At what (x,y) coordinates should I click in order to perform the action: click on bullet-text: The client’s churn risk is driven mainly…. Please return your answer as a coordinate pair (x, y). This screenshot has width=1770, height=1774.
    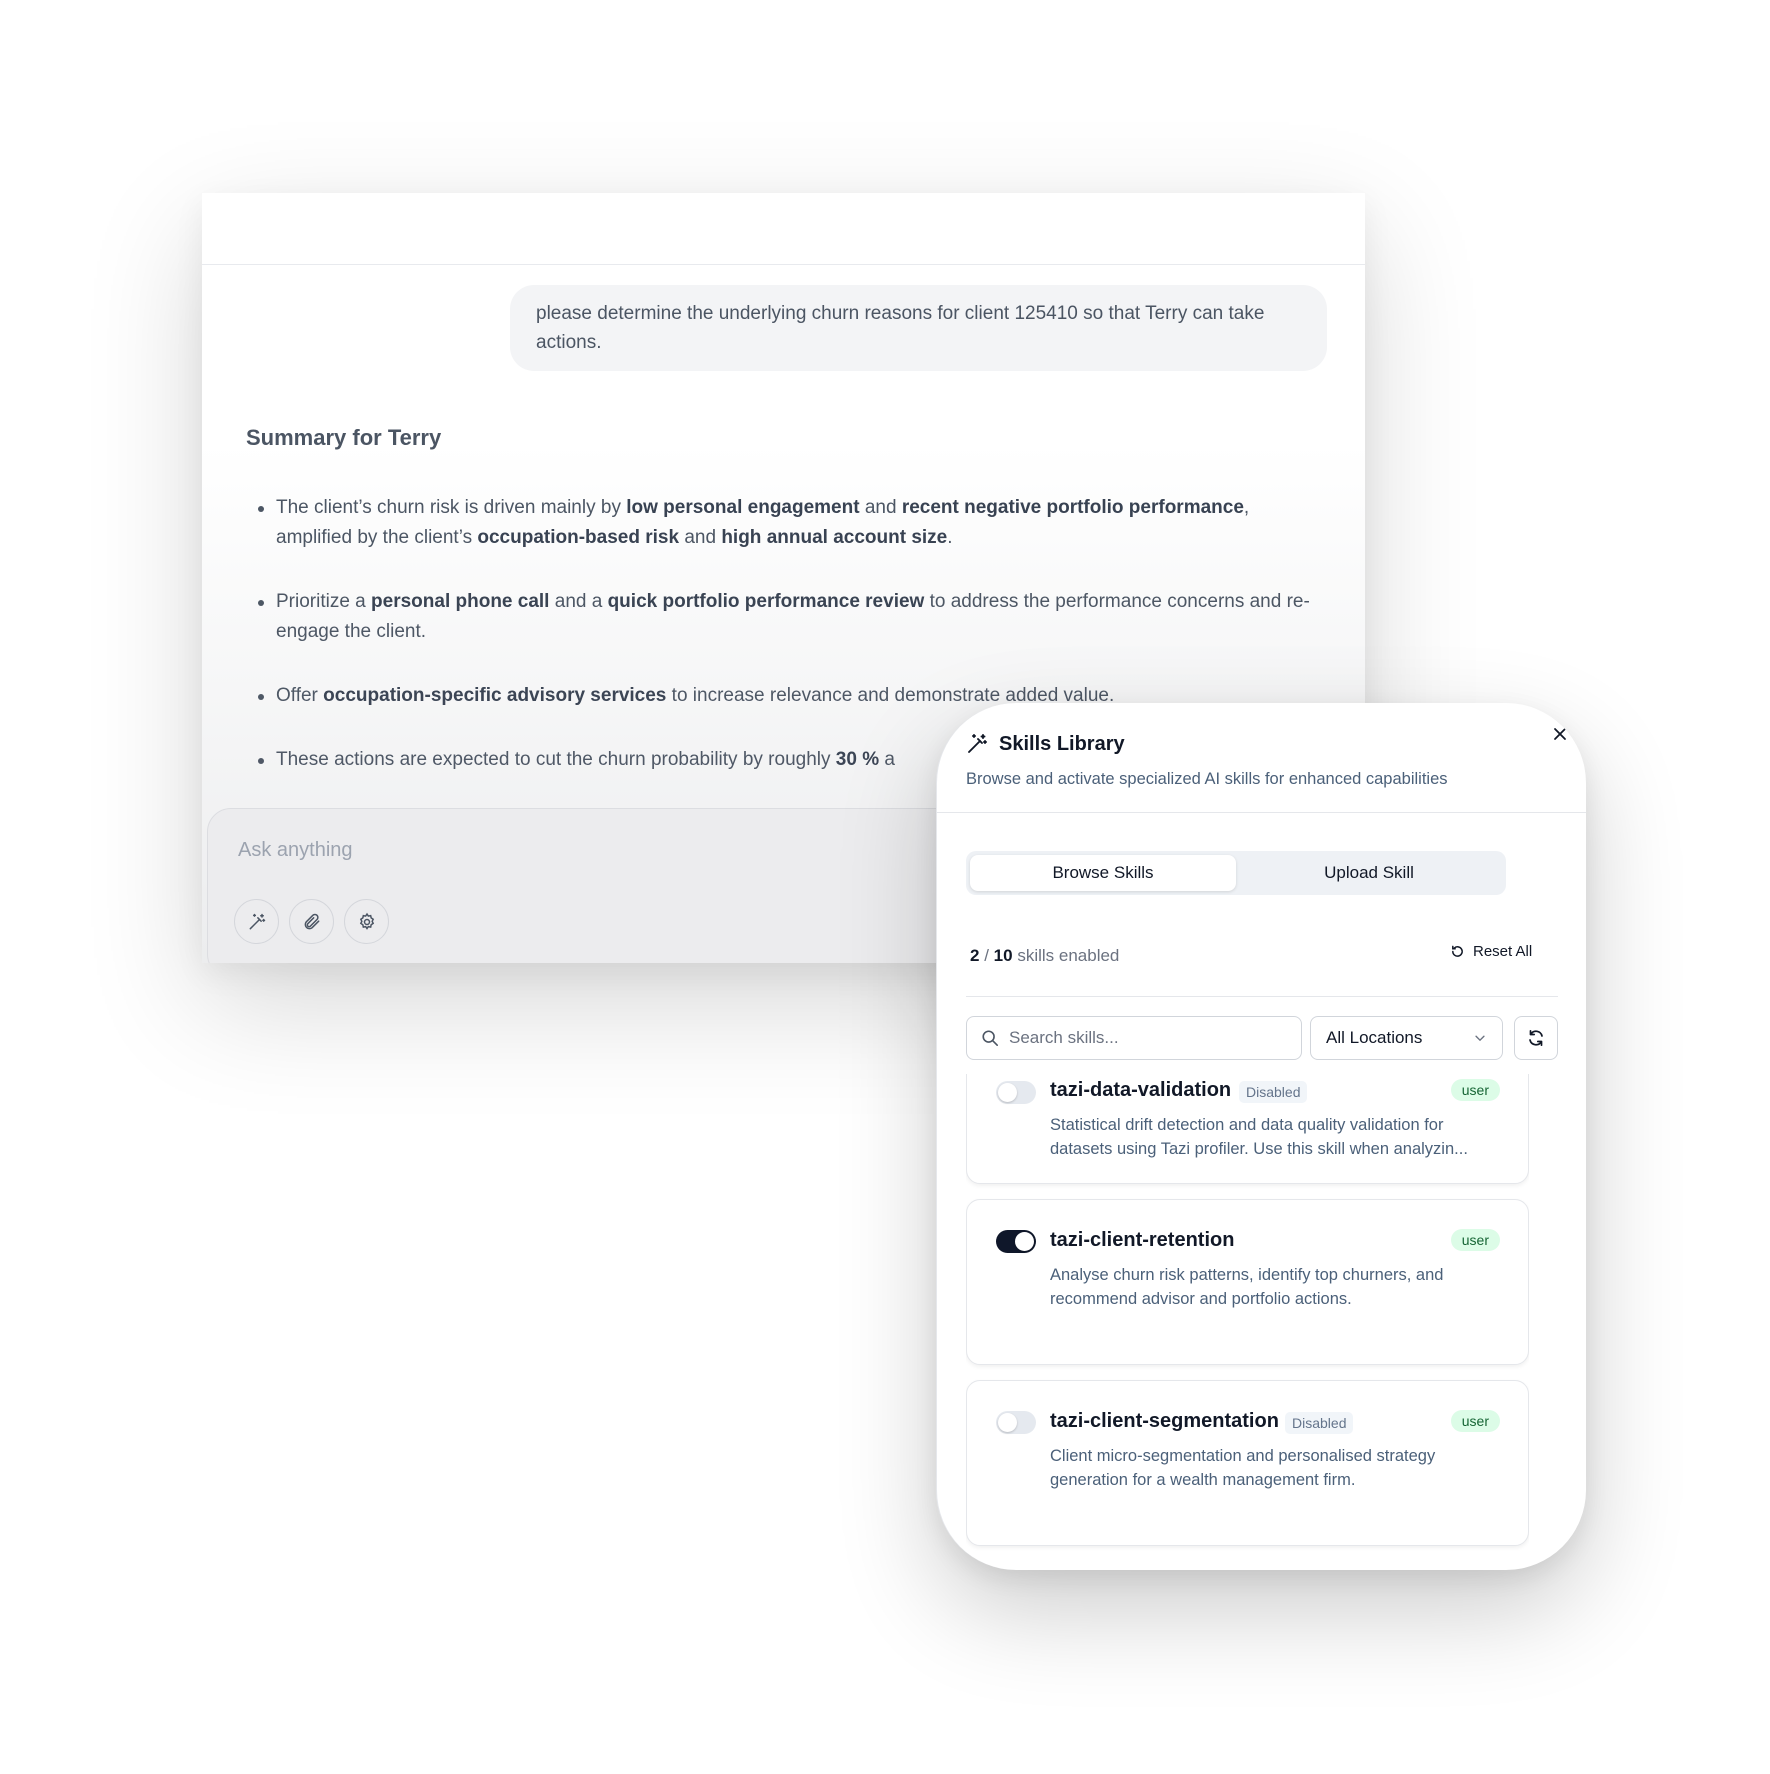
    Looking at the image, I should click on (451, 507).